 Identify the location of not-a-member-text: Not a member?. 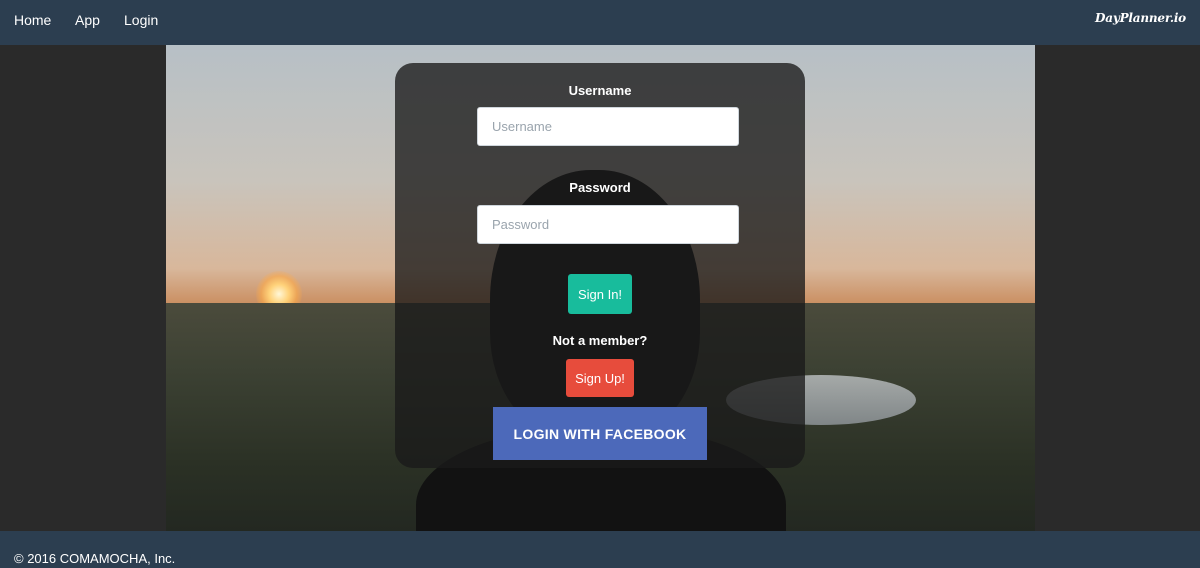
(600, 340).